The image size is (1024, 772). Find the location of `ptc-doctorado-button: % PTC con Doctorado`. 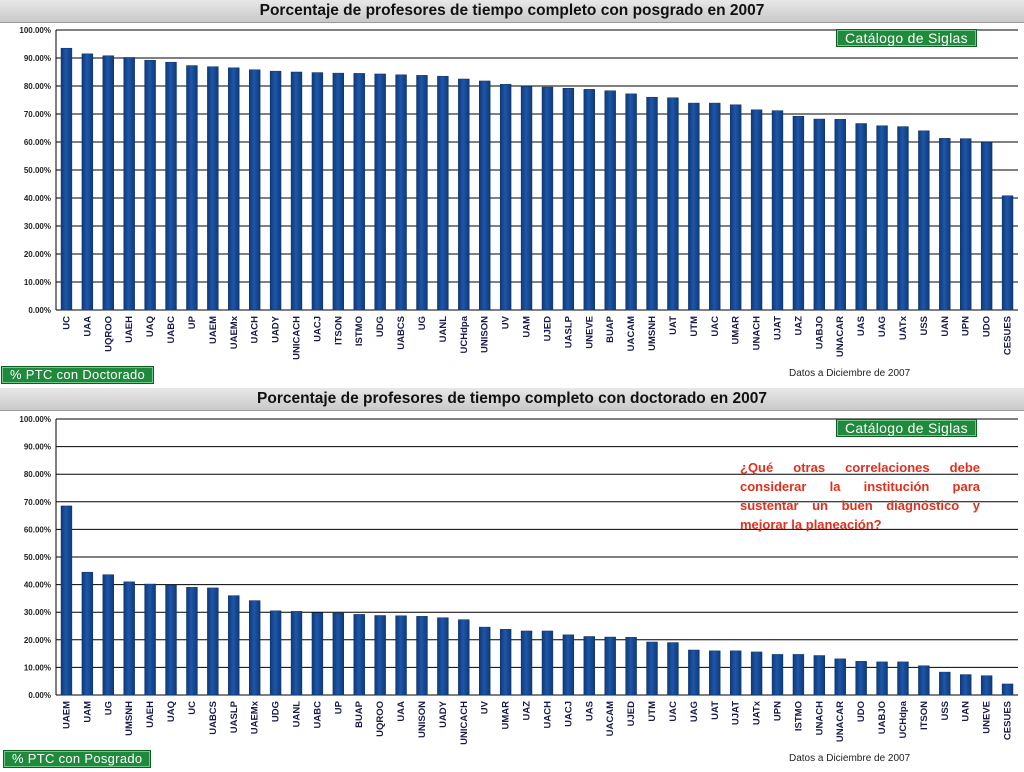

ptc-doctorado-button: % PTC con Doctorado is located at coordinates (78, 375).